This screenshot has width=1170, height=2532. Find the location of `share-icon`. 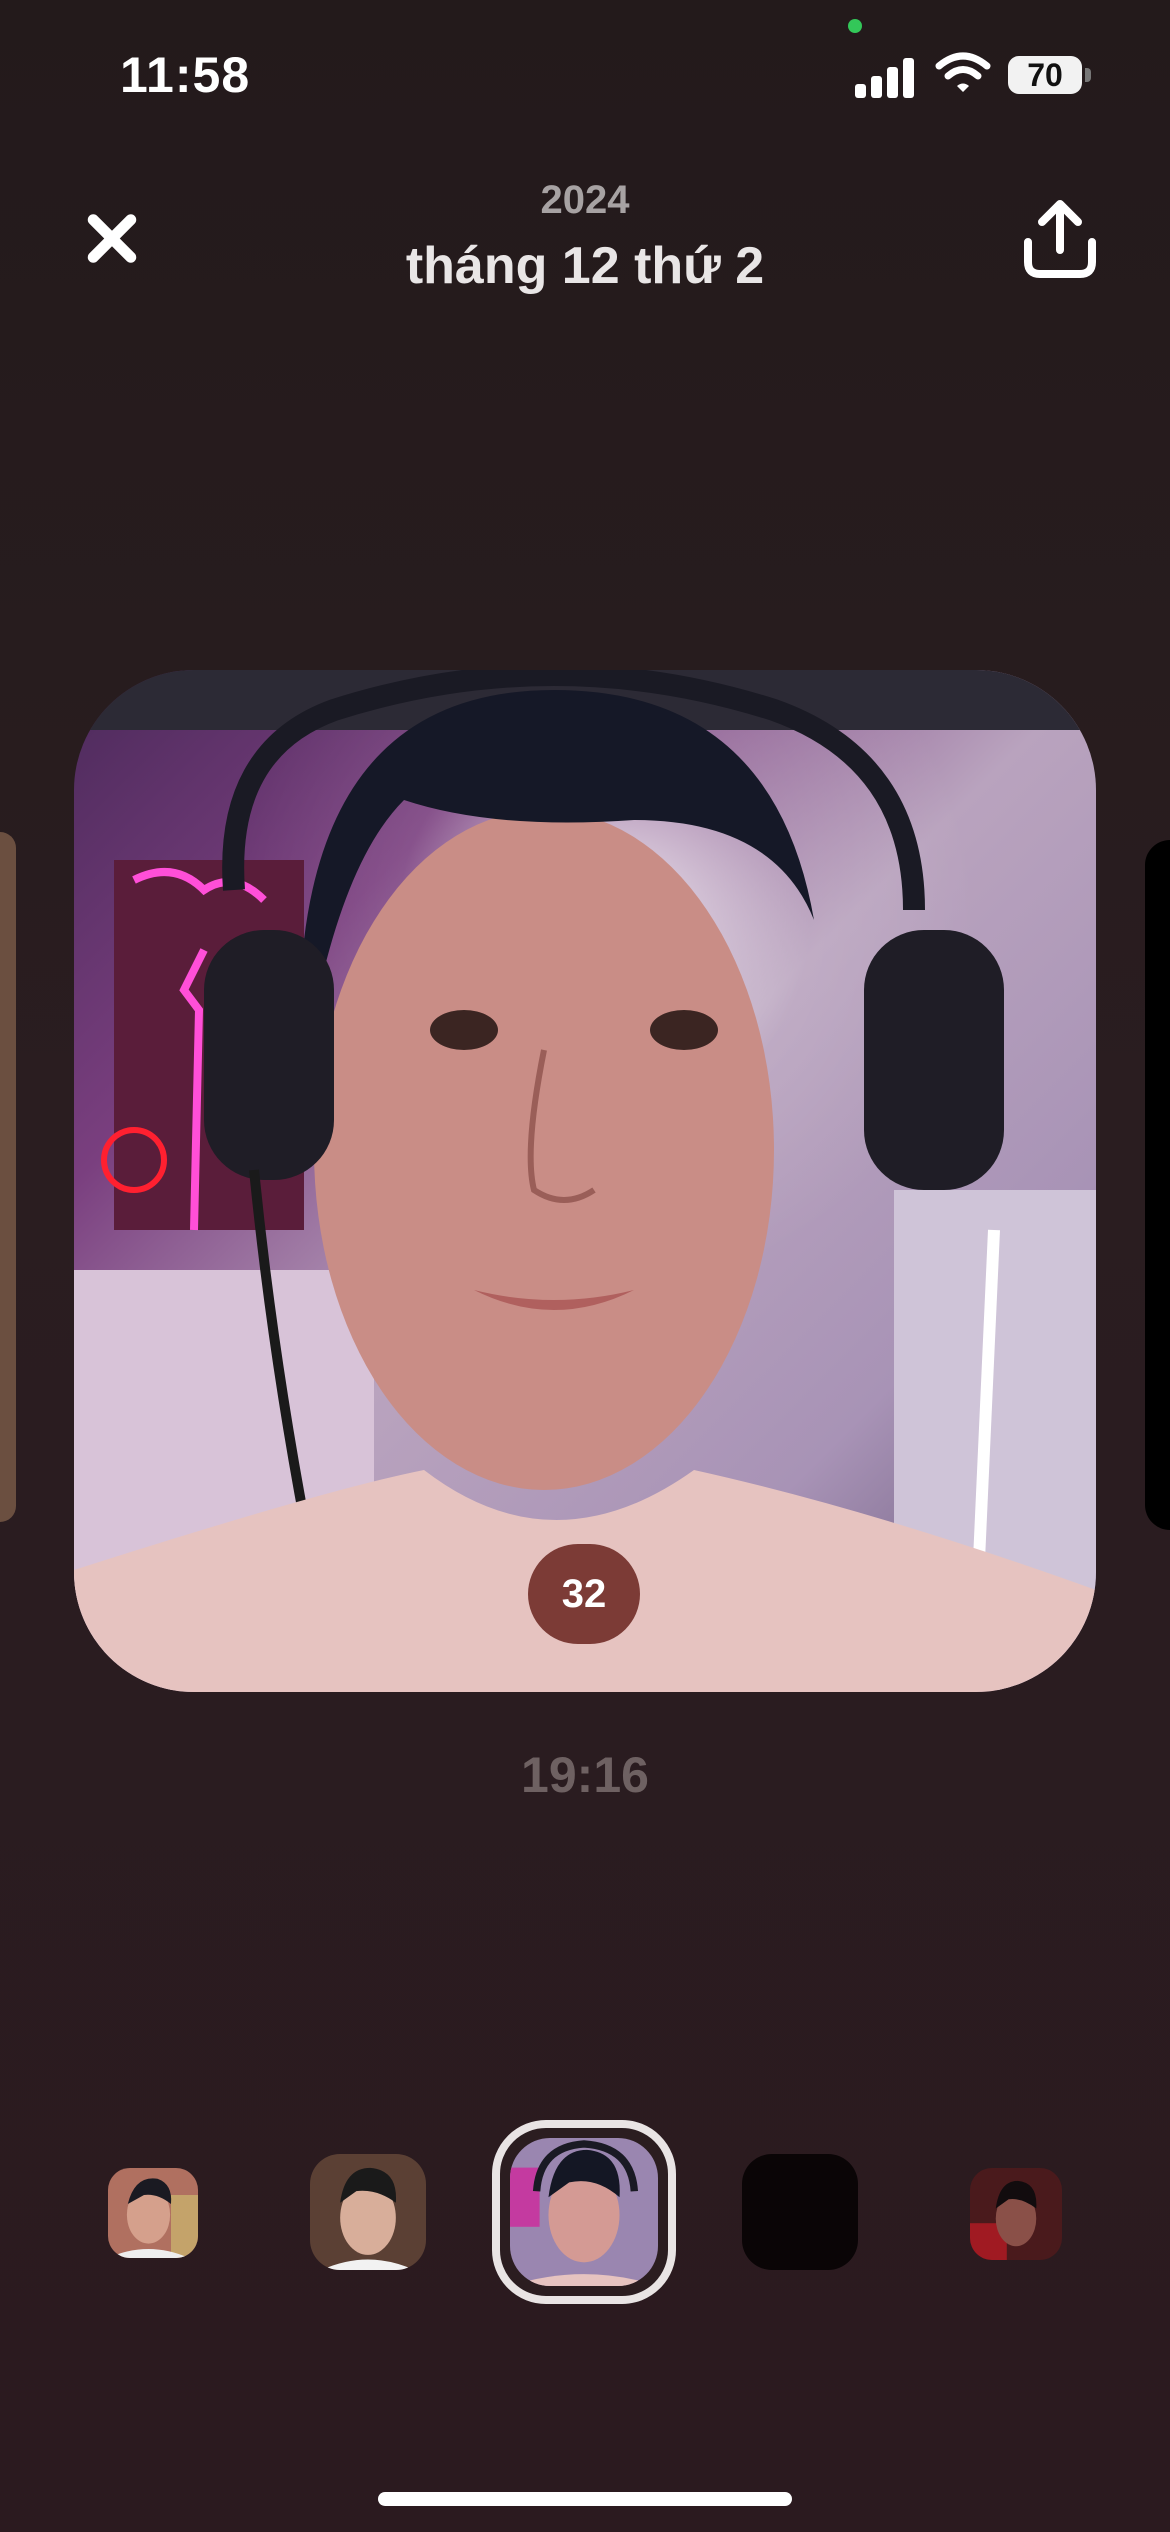

share-icon is located at coordinates (1060, 240).